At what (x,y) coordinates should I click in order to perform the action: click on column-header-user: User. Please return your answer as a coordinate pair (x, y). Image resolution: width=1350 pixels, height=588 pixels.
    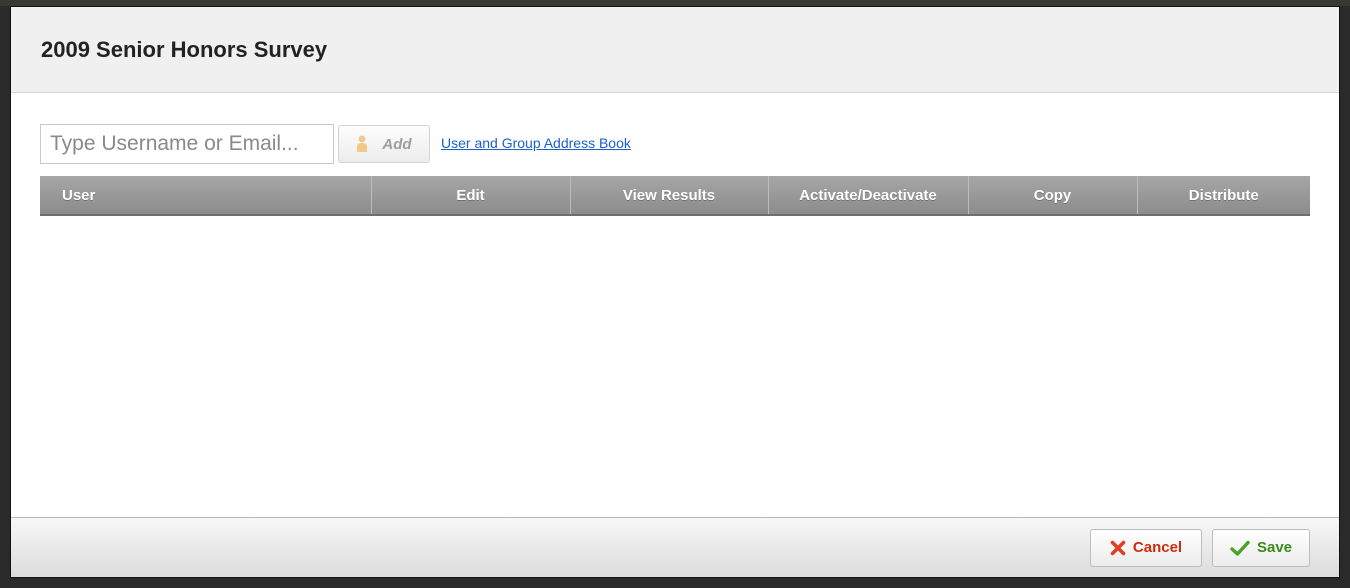
    Looking at the image, I should click on (206, 196).